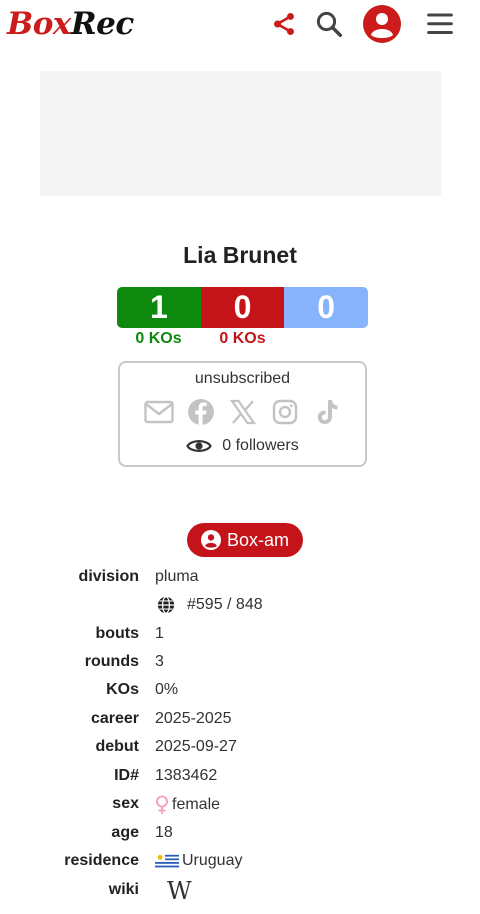 Image resolution: width=480 pixels, height=914 pixels. What do you see at coordinates (240, 834) in the screenshot?
I see `detail-row-age: age 18` at bounding box center [240, 834].